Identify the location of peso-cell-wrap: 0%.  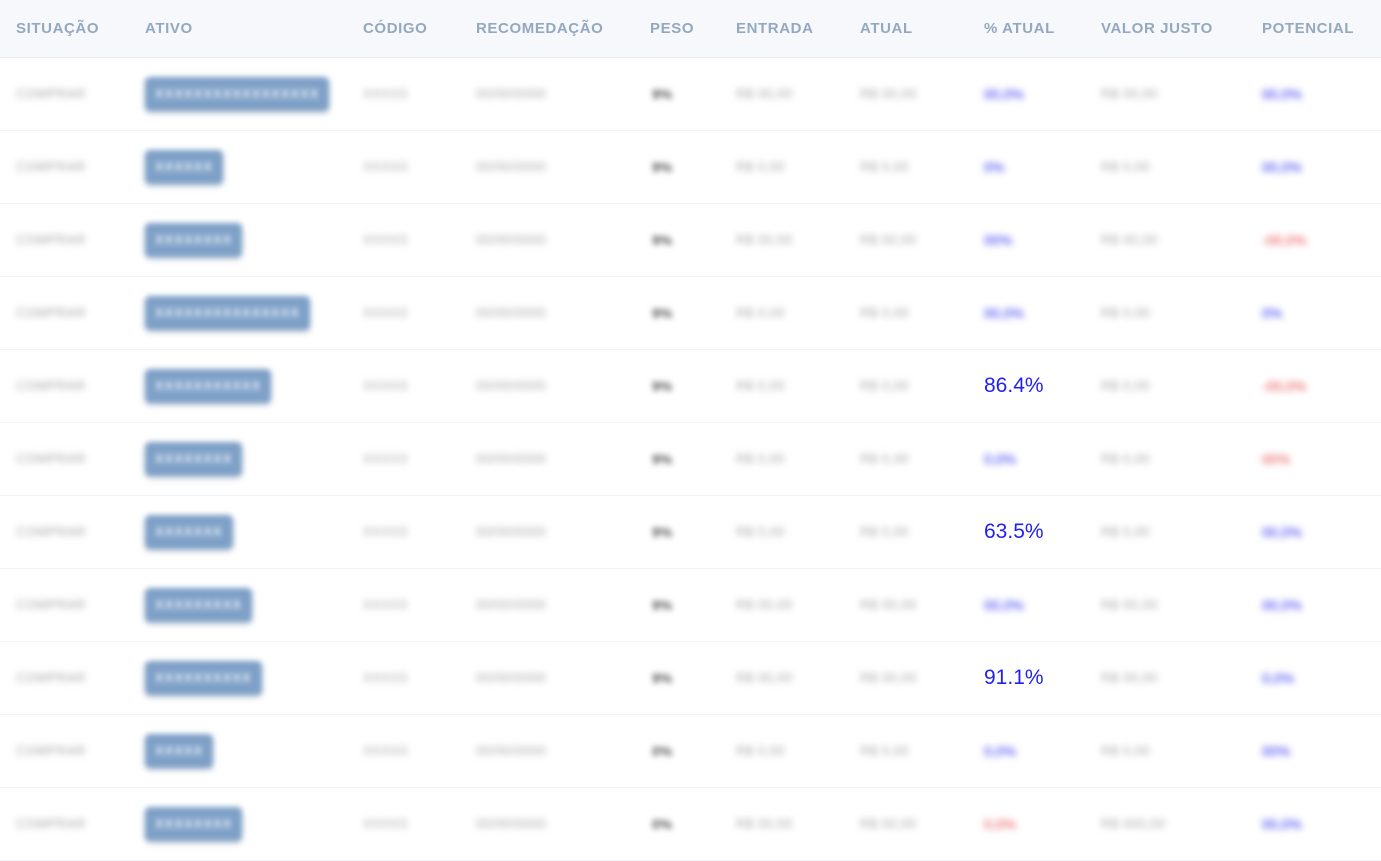
(662, 750).